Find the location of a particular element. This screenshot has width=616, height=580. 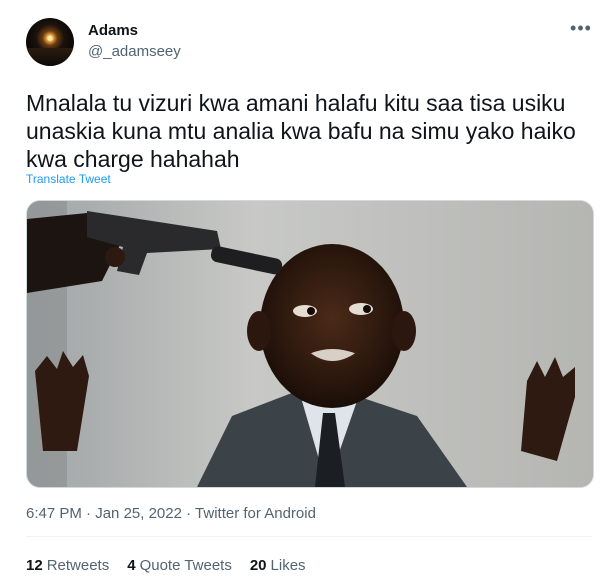

likes-stat: 20 Likes is located at coordinates (278, 565).